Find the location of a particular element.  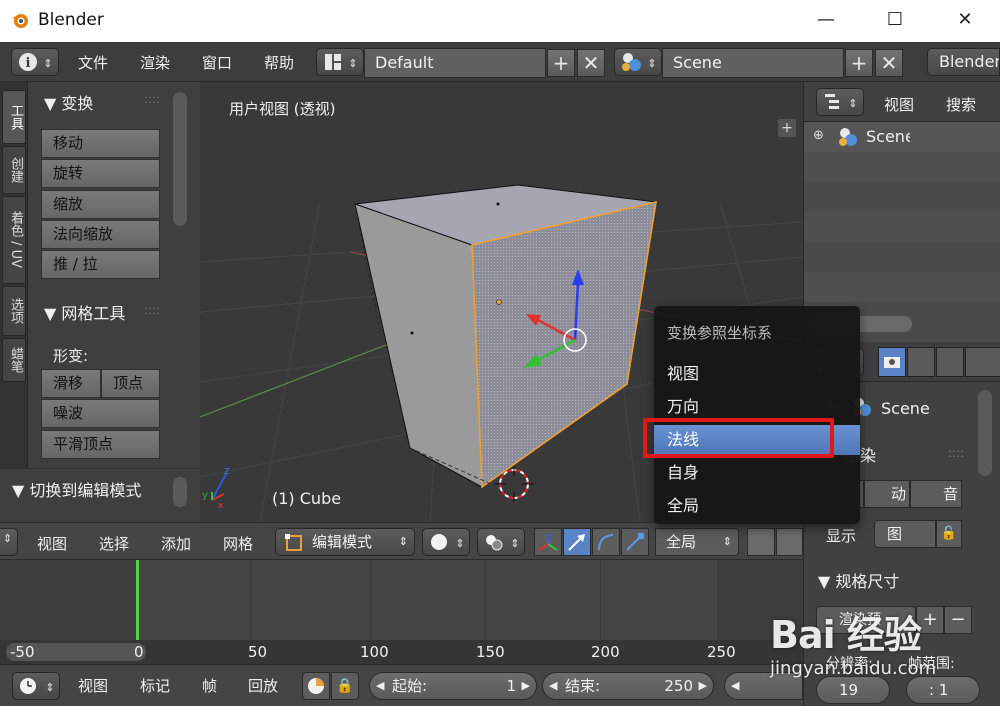

translate-manipulator-icon is located at coordinates (577, 542).